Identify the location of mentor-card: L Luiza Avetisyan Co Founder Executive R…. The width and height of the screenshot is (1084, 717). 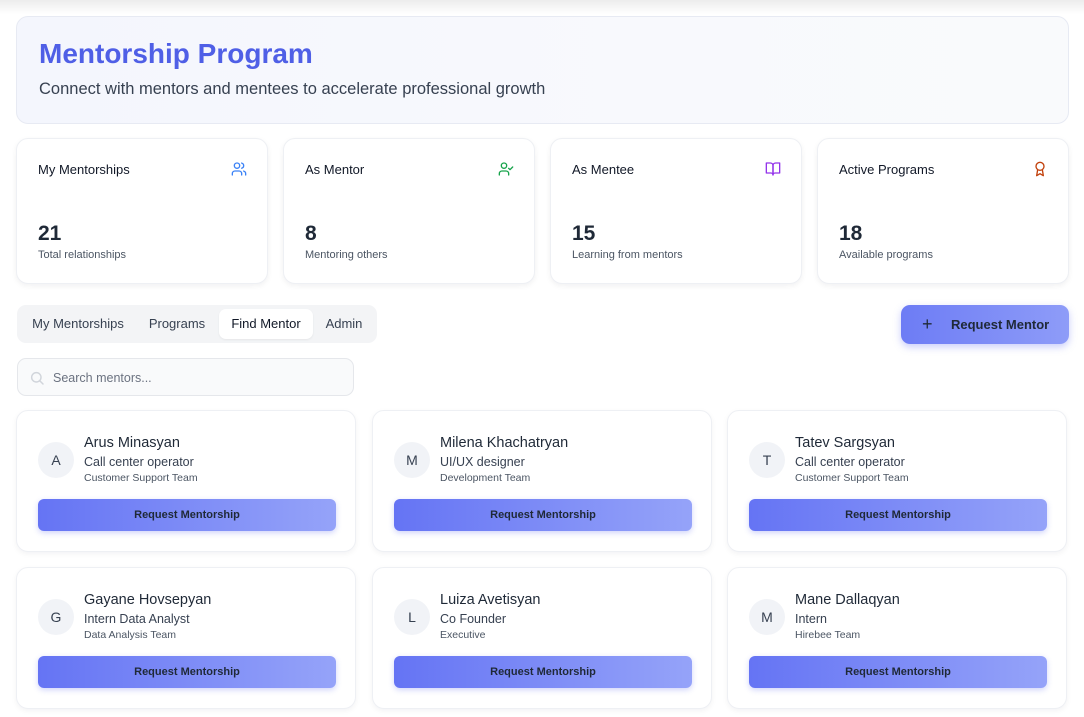
(542, 638).